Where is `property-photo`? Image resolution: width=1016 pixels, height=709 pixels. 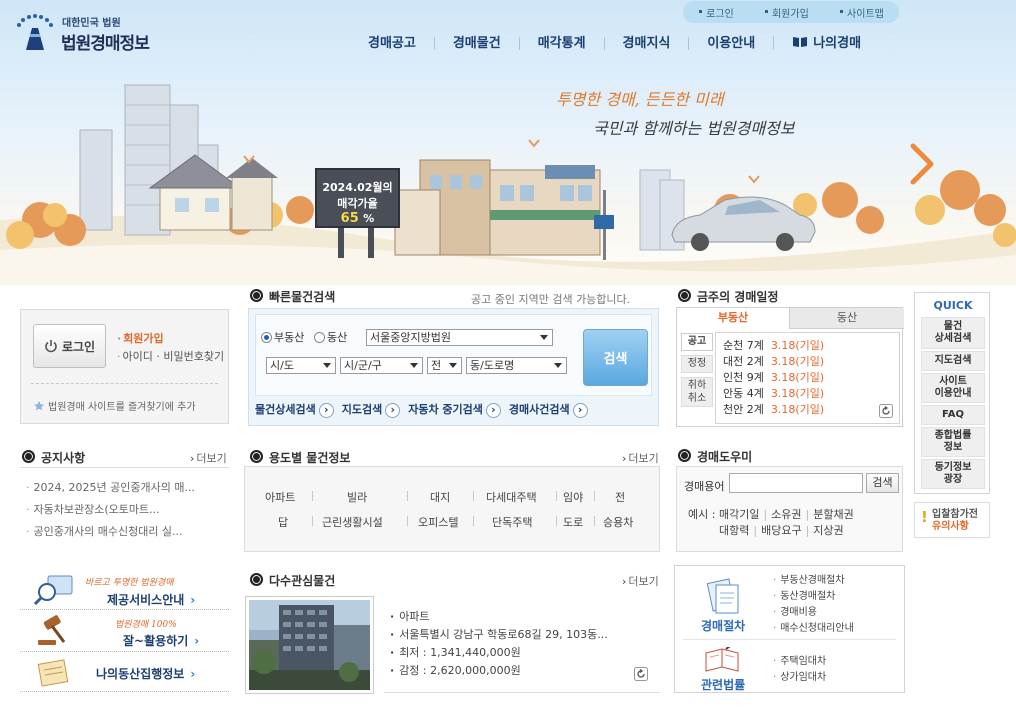 property-photo is located at coordinates (309, 645).